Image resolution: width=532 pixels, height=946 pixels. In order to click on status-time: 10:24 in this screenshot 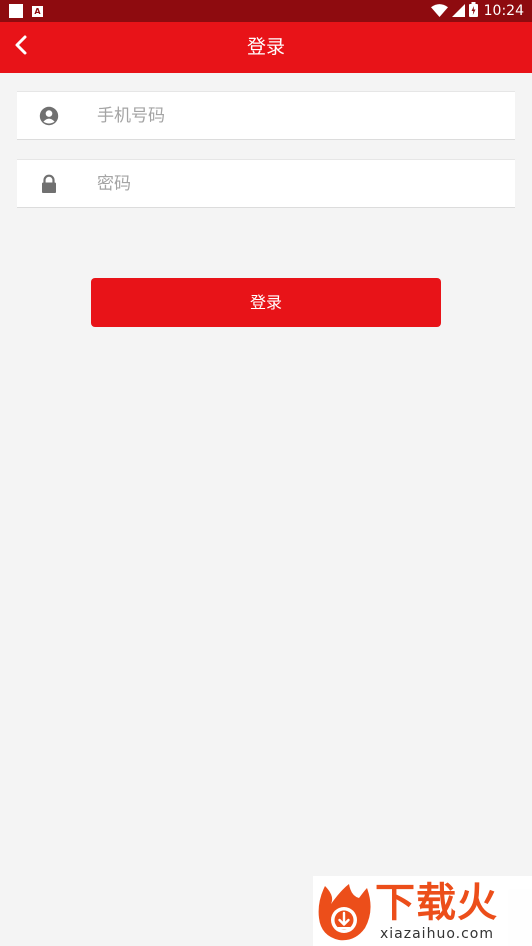, I will do `click(503, 11)`.